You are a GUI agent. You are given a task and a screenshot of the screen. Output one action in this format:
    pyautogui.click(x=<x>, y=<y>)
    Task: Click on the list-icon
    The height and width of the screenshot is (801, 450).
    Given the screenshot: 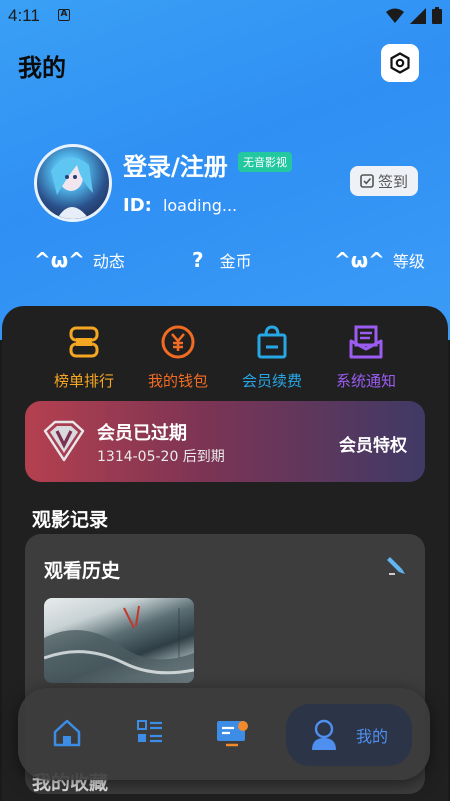 What is the action you would take?
    pyautogui.click(x=149, y=731)
    